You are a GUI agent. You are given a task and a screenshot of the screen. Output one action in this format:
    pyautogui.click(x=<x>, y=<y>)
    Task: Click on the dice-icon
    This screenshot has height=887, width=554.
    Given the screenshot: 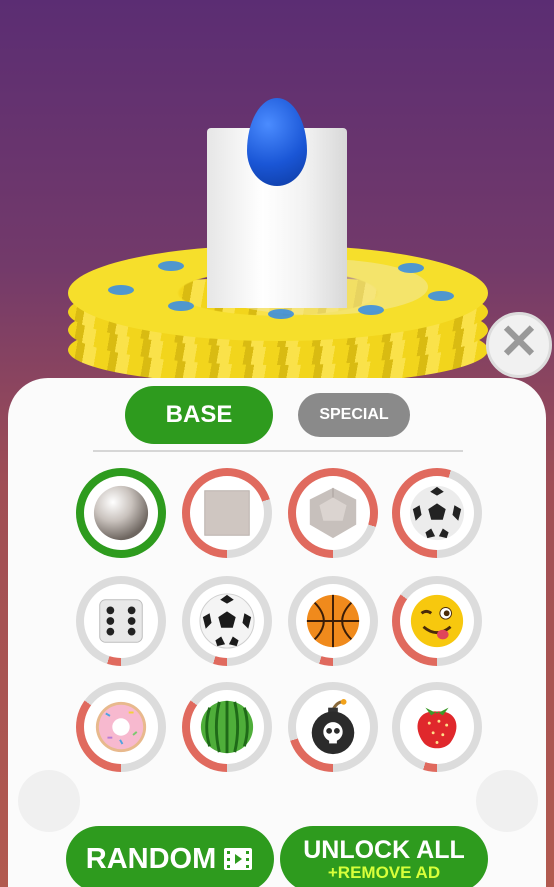 What is the action you would take?
    pyautogui.click(x=121, y=621)
    